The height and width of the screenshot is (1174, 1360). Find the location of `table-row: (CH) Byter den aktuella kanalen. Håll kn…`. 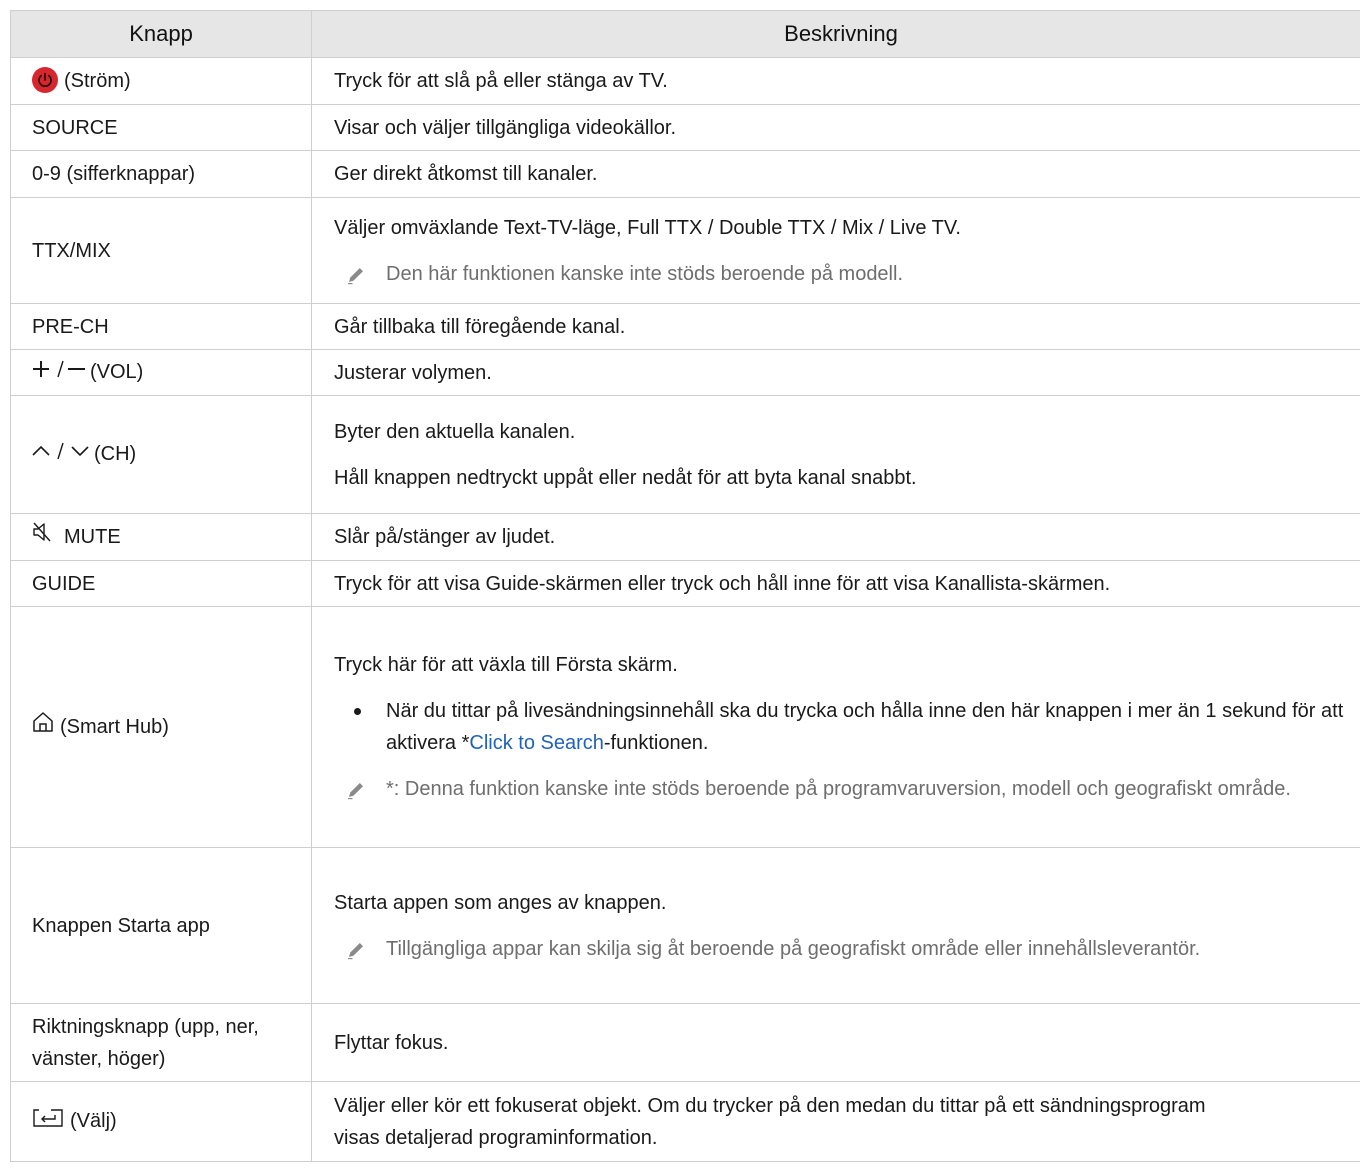

table-row: (CH) Byter den aktuella kanalen. Håll kn… is located at coordinates (685, 454).